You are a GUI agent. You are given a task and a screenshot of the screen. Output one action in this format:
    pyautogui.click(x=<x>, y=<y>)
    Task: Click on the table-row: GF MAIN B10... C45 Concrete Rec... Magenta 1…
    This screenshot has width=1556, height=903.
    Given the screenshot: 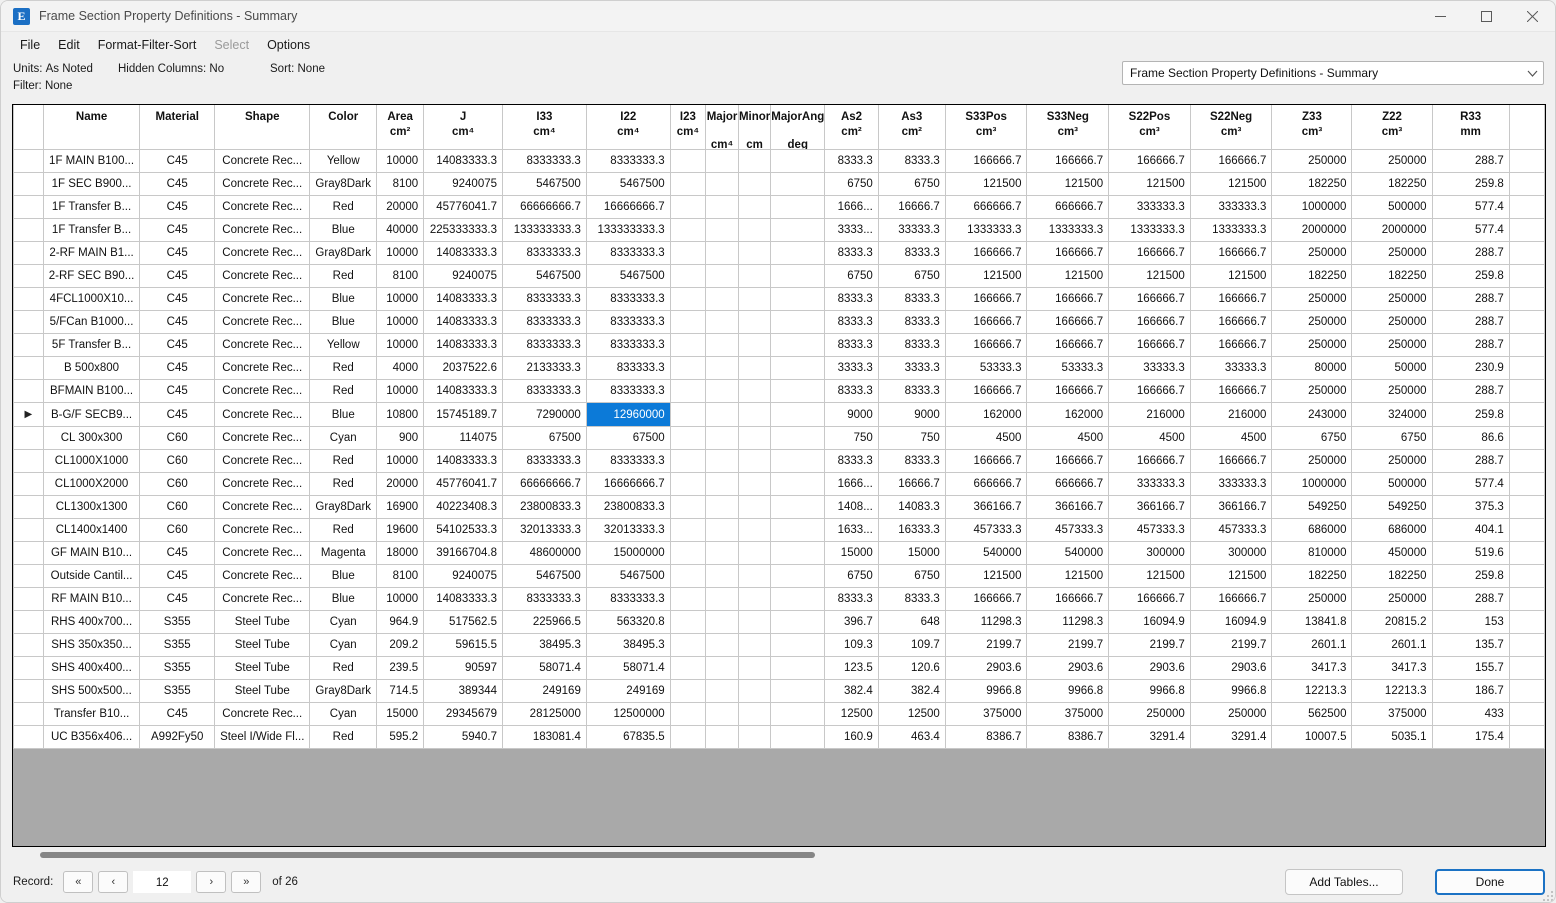 What is the action you would take?
    pyautogui.click(x=779, y=553)
    